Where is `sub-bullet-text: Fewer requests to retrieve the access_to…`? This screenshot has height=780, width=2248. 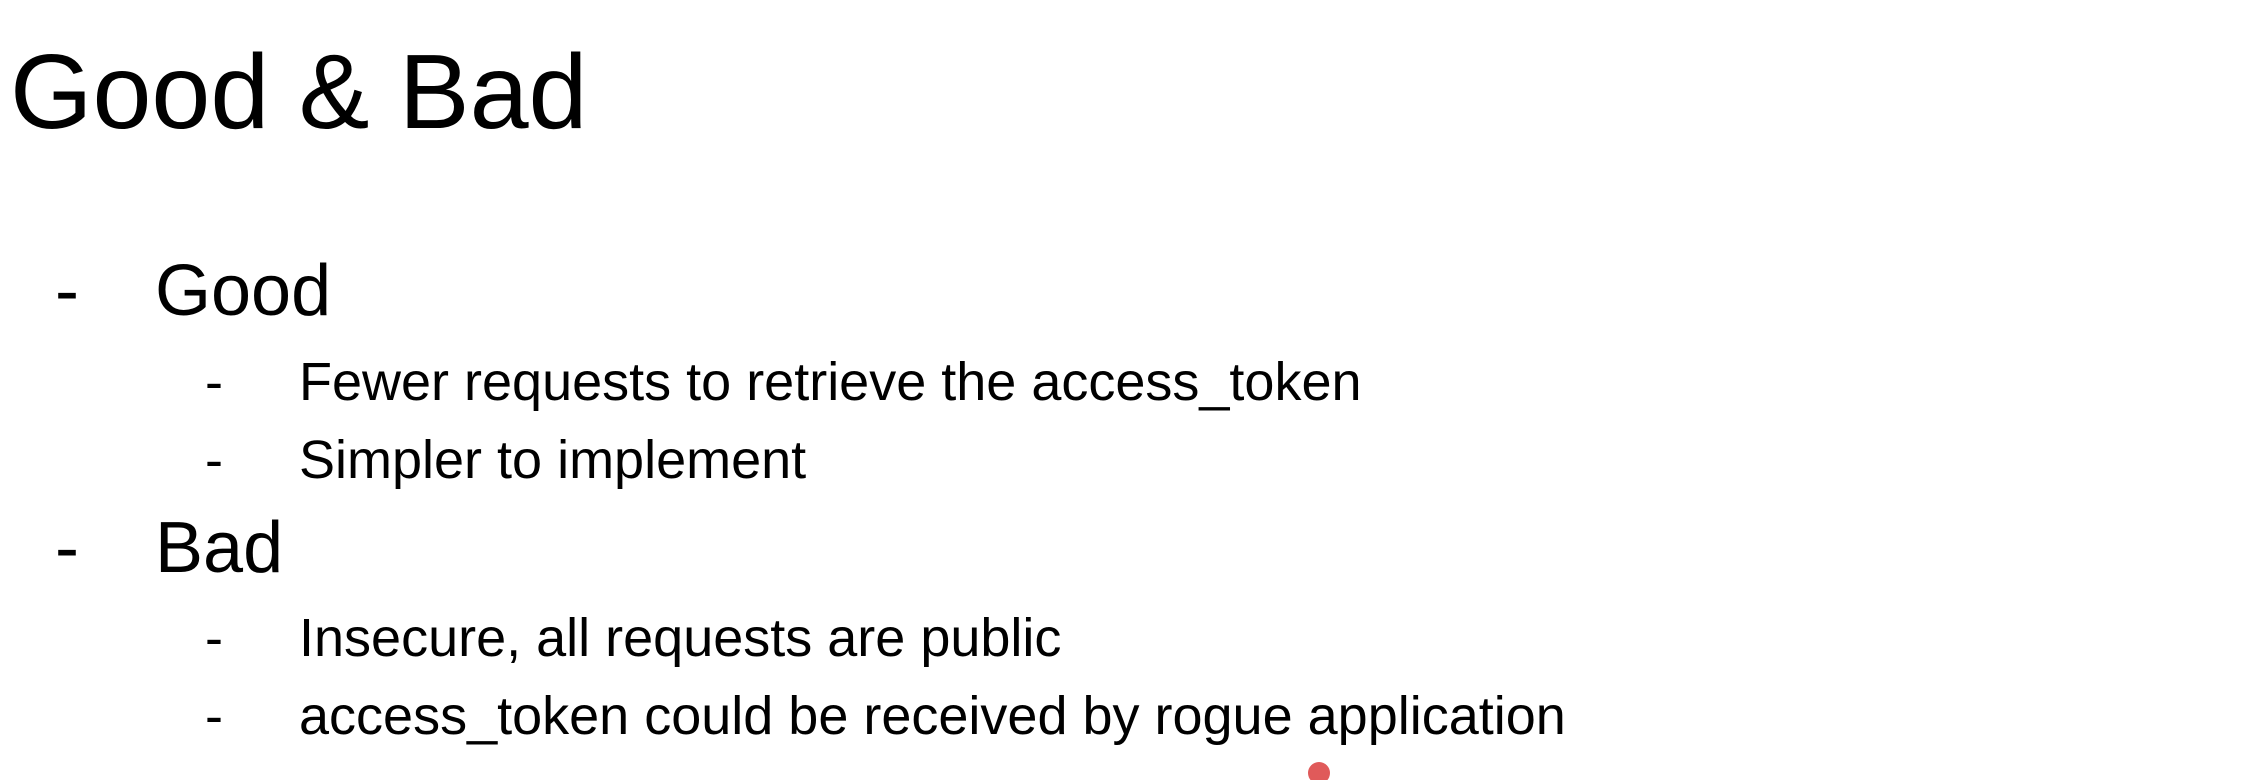 sub-bullet-text: Fewer requests to retrieve the access_to… is located at coordinates (830, 382).